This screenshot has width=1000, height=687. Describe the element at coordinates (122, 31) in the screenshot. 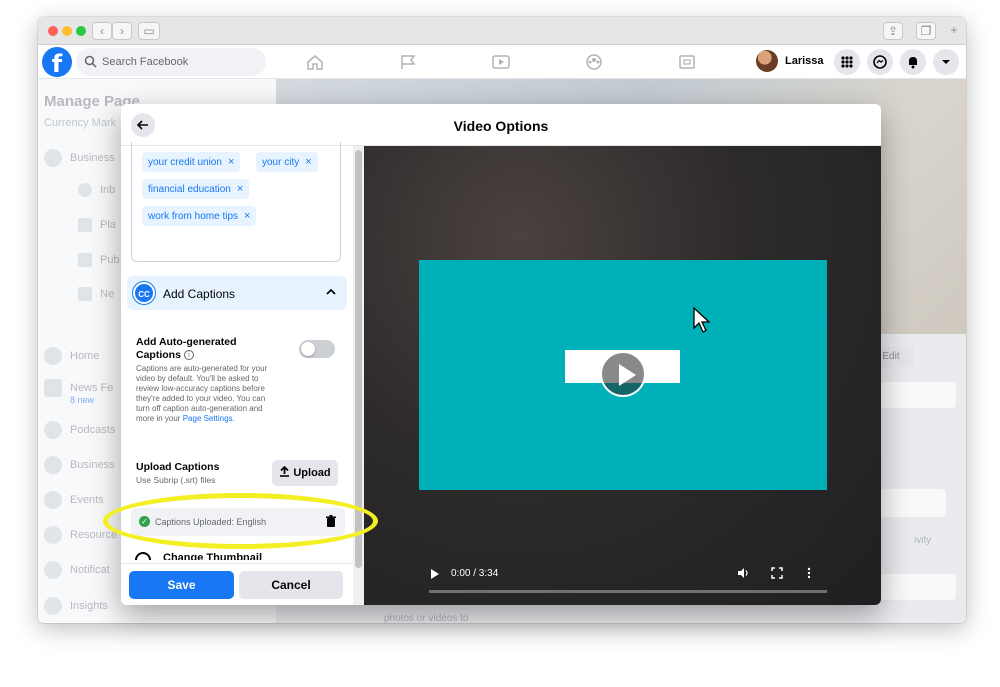

I see `browser-forward-button: ›` at that location.